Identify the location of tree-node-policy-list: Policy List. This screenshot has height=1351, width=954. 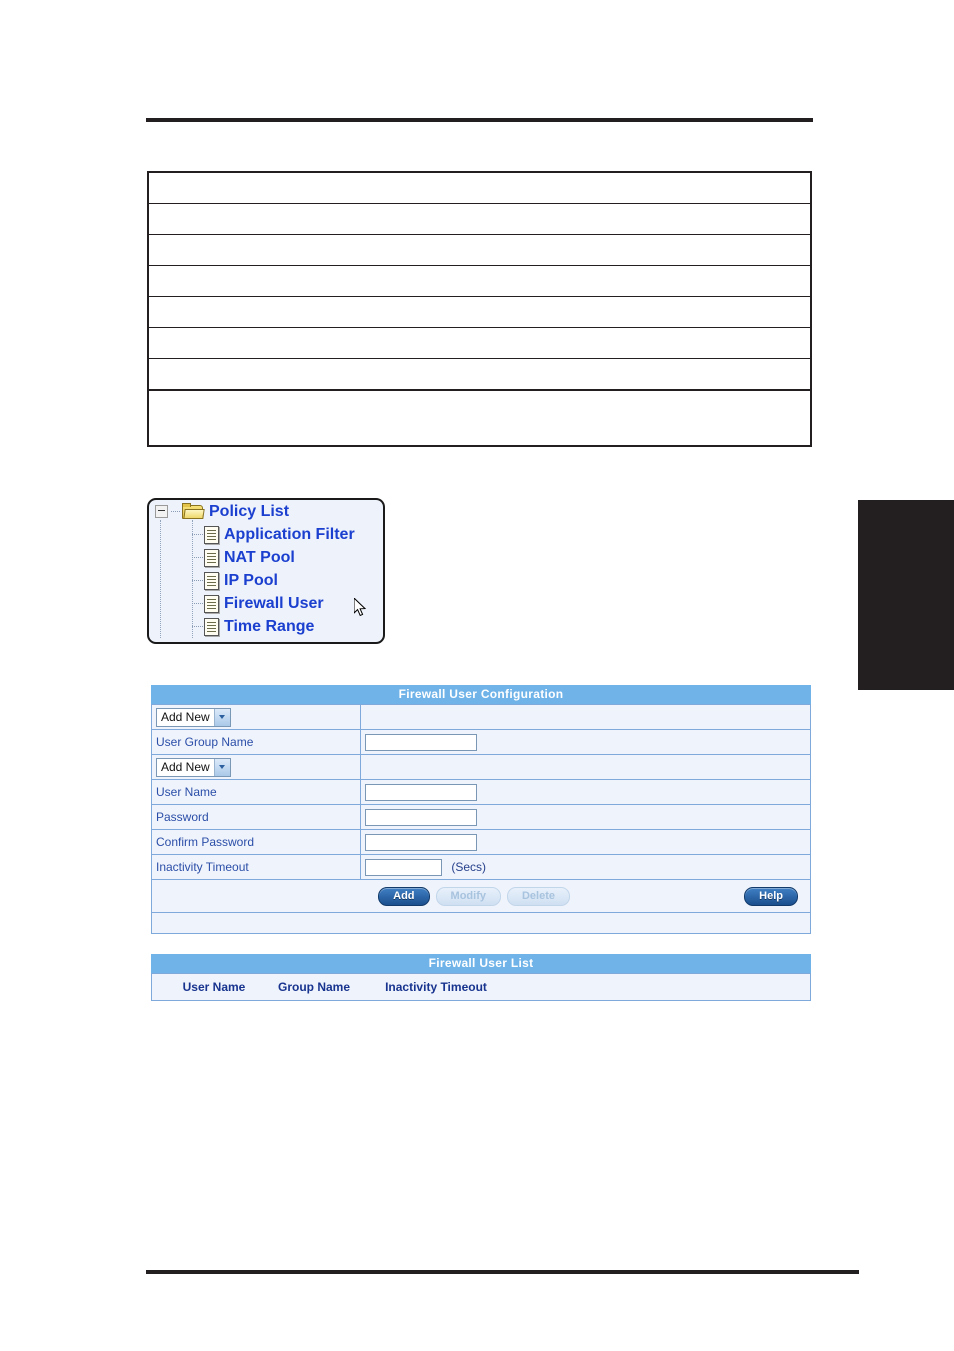
(266, 511).